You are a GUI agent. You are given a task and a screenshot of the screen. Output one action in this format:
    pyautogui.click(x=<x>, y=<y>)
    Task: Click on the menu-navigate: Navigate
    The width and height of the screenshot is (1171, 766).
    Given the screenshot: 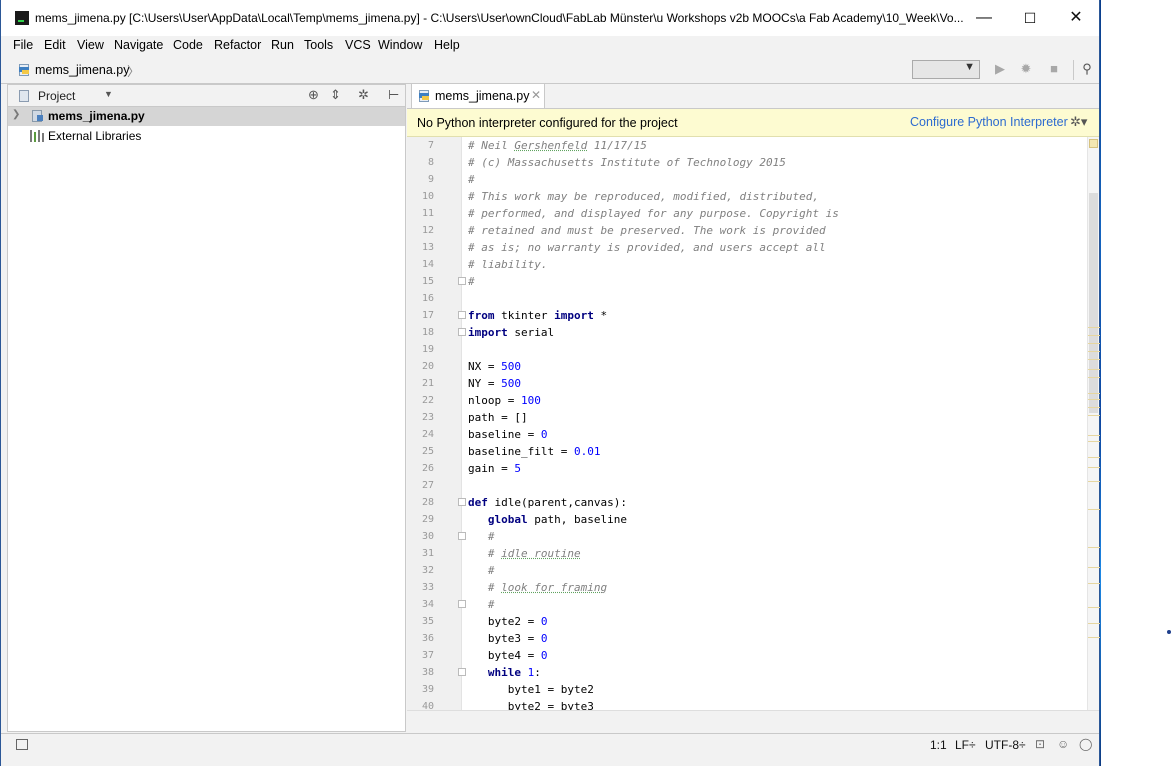 What is the action you would take?
    pyautogui.click(x=138, y=45)
    